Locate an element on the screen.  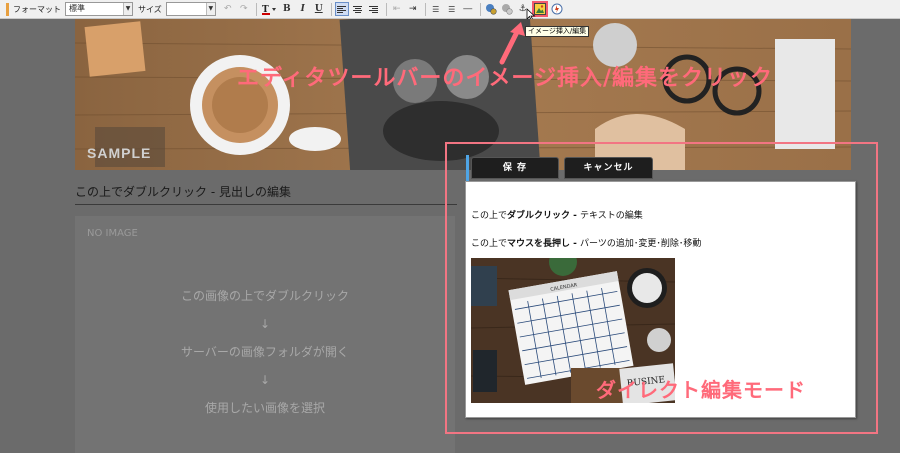
underline-button: U is located at coordinates (319, 9).